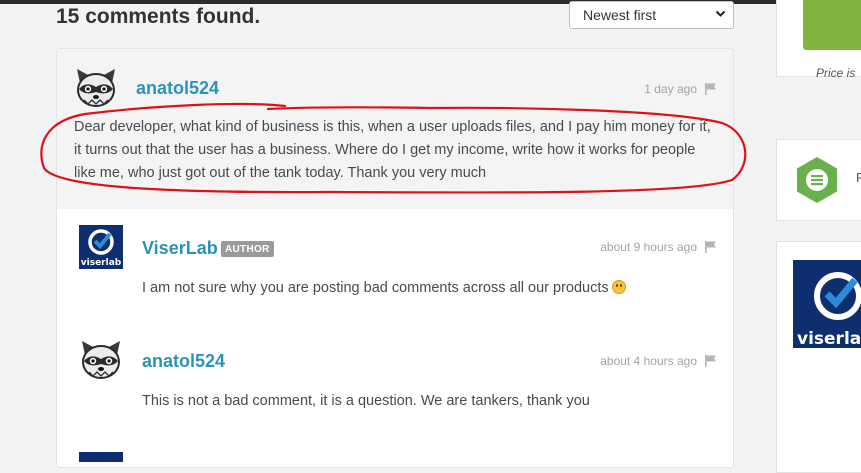 The height and width of the screenshot is (473, 861). What do you see at coordinates (101, 457) in the screenshot?
I see `avatar` at bounding box center [101, 457].